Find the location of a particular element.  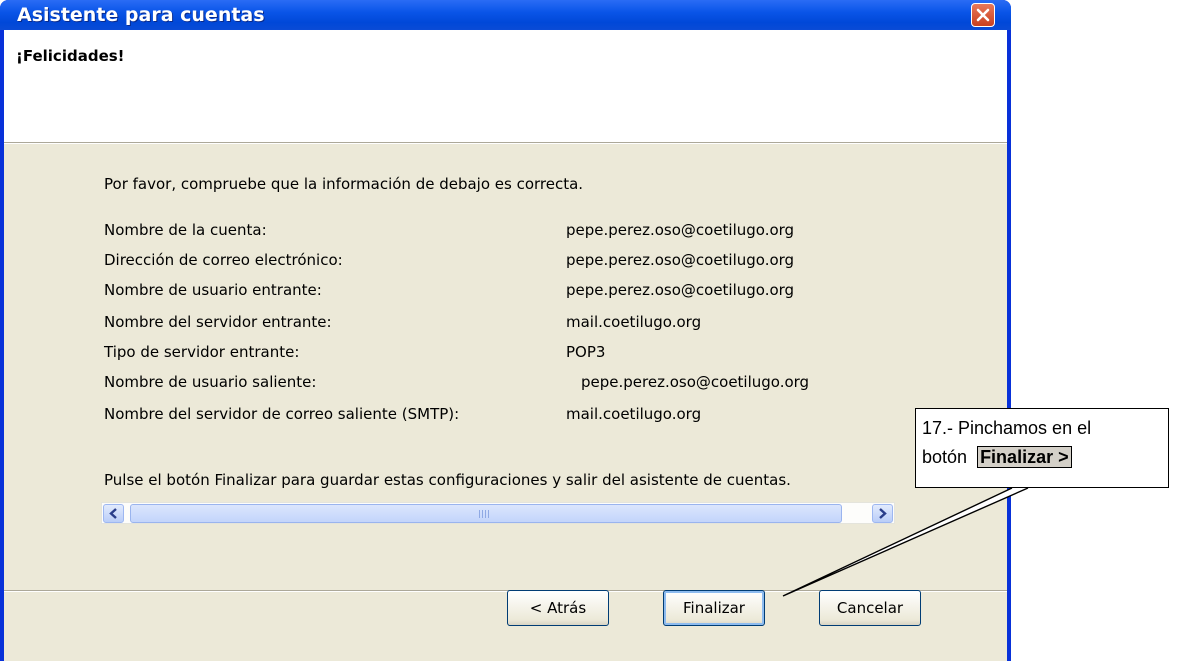

header-divider is located at coordinates (505, 143).